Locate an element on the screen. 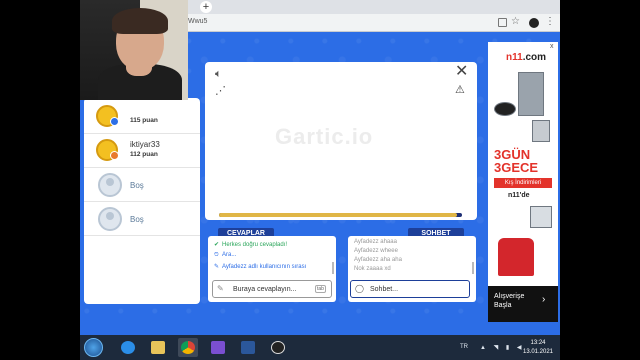 This screenshot has width=640, height=360. share-icon: ⋰ is located at coordinates (220, 90).